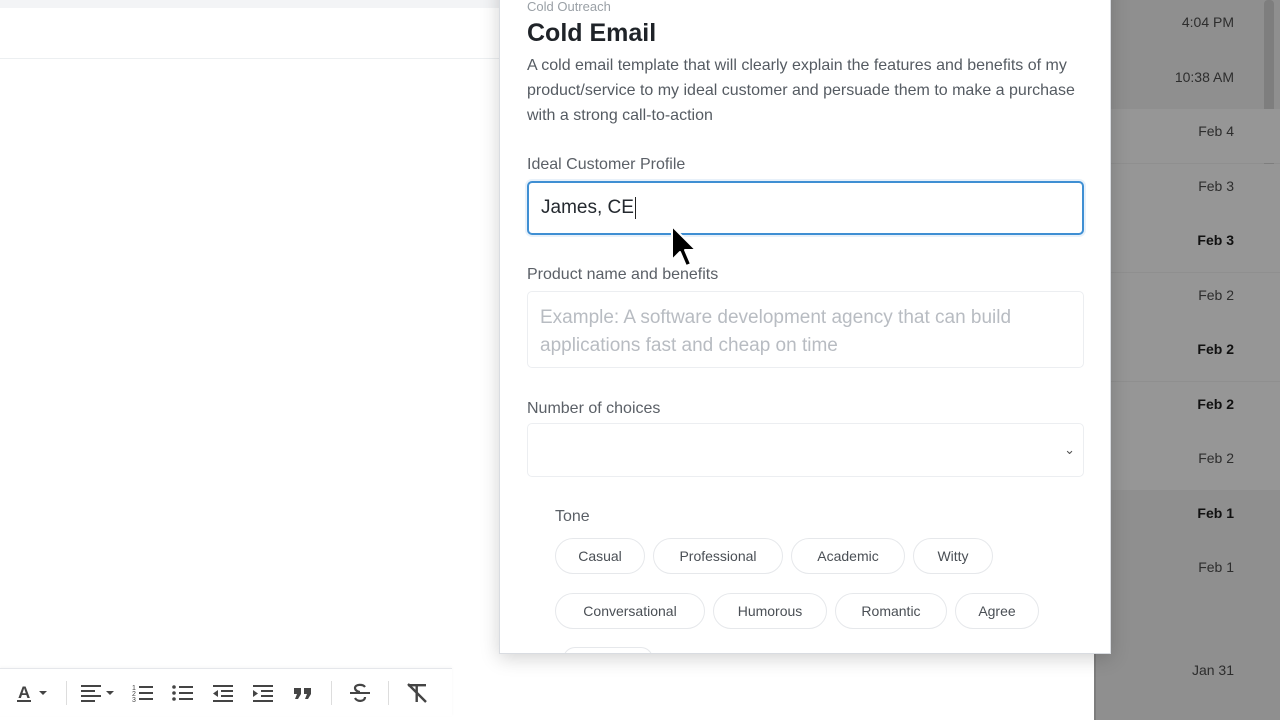 This screenshot has height=720, width=1280. Describe the element at coordinates (1204, 76) in the screenshot. I see `email-date: 10:38 AM` at that location.